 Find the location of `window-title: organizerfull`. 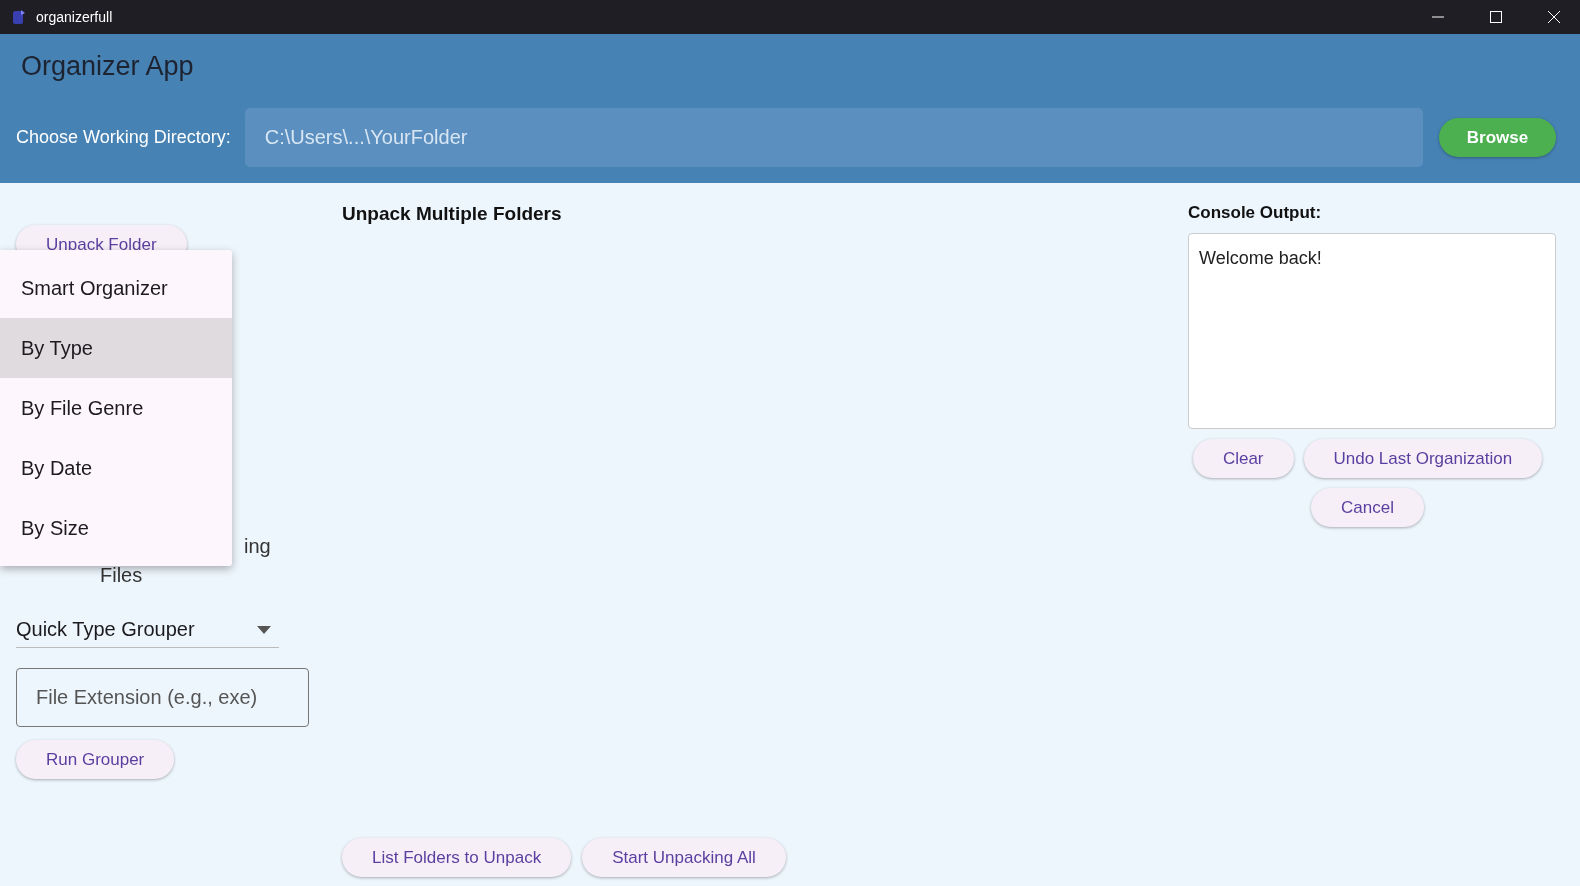

window-title: organizerfull is located at coordinates (75, 17).